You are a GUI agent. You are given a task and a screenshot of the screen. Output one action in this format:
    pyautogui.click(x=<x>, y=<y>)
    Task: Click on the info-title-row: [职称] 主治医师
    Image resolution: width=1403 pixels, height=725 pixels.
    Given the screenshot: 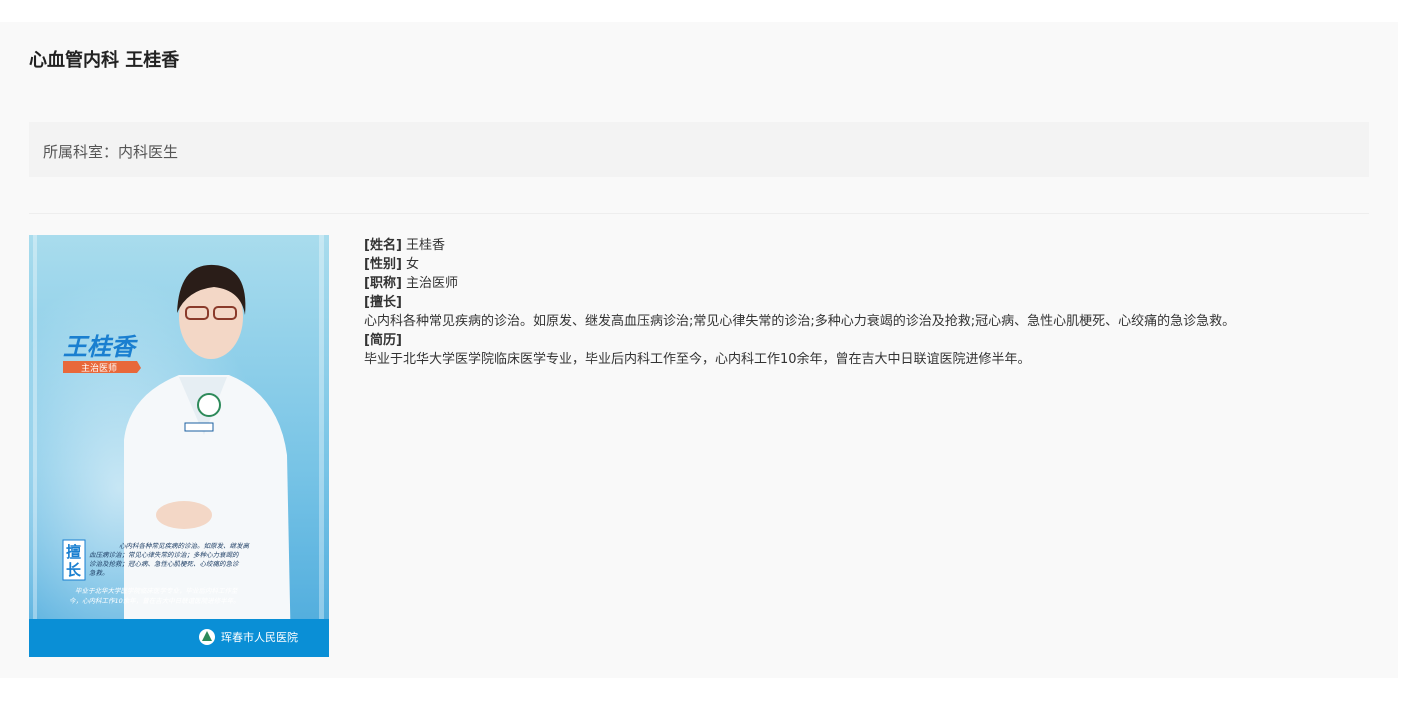 What is the action you would take?
    pyautogui.click(x=799, y=283)
    